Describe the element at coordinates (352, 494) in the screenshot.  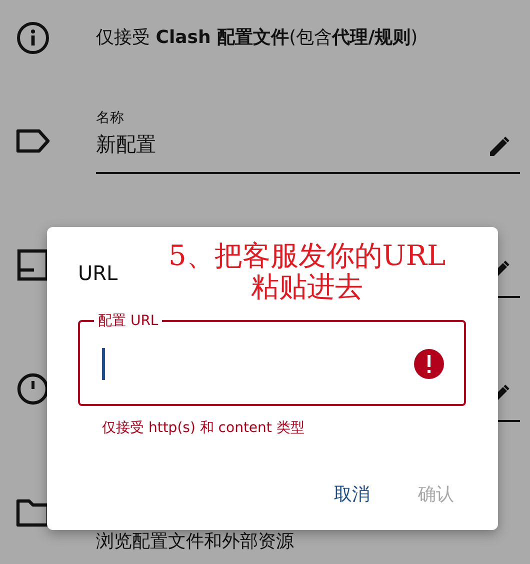
I see `cancel-button: 取消` at that location.